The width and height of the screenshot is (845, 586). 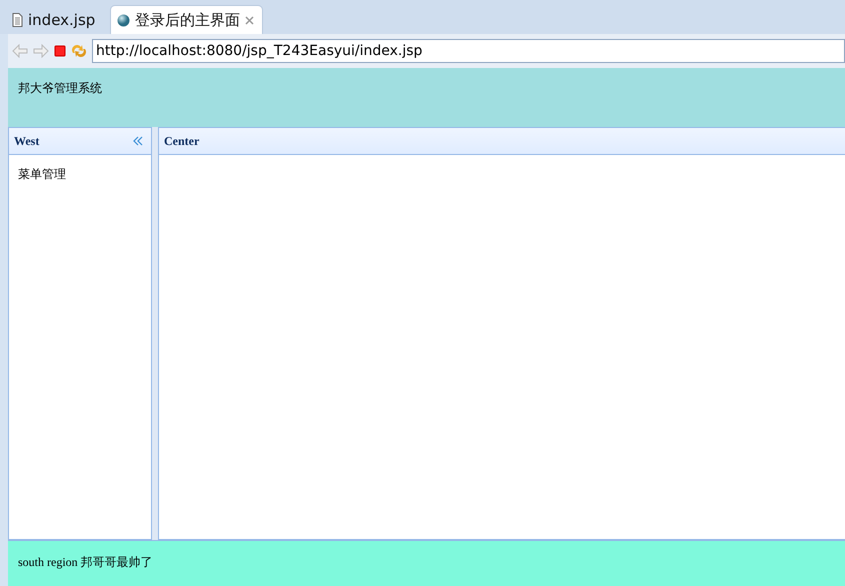 What do you see at coordinates (41, 51) in the screenshot?
I see `forward-arrow-icon` at bounding box center [41, 51].